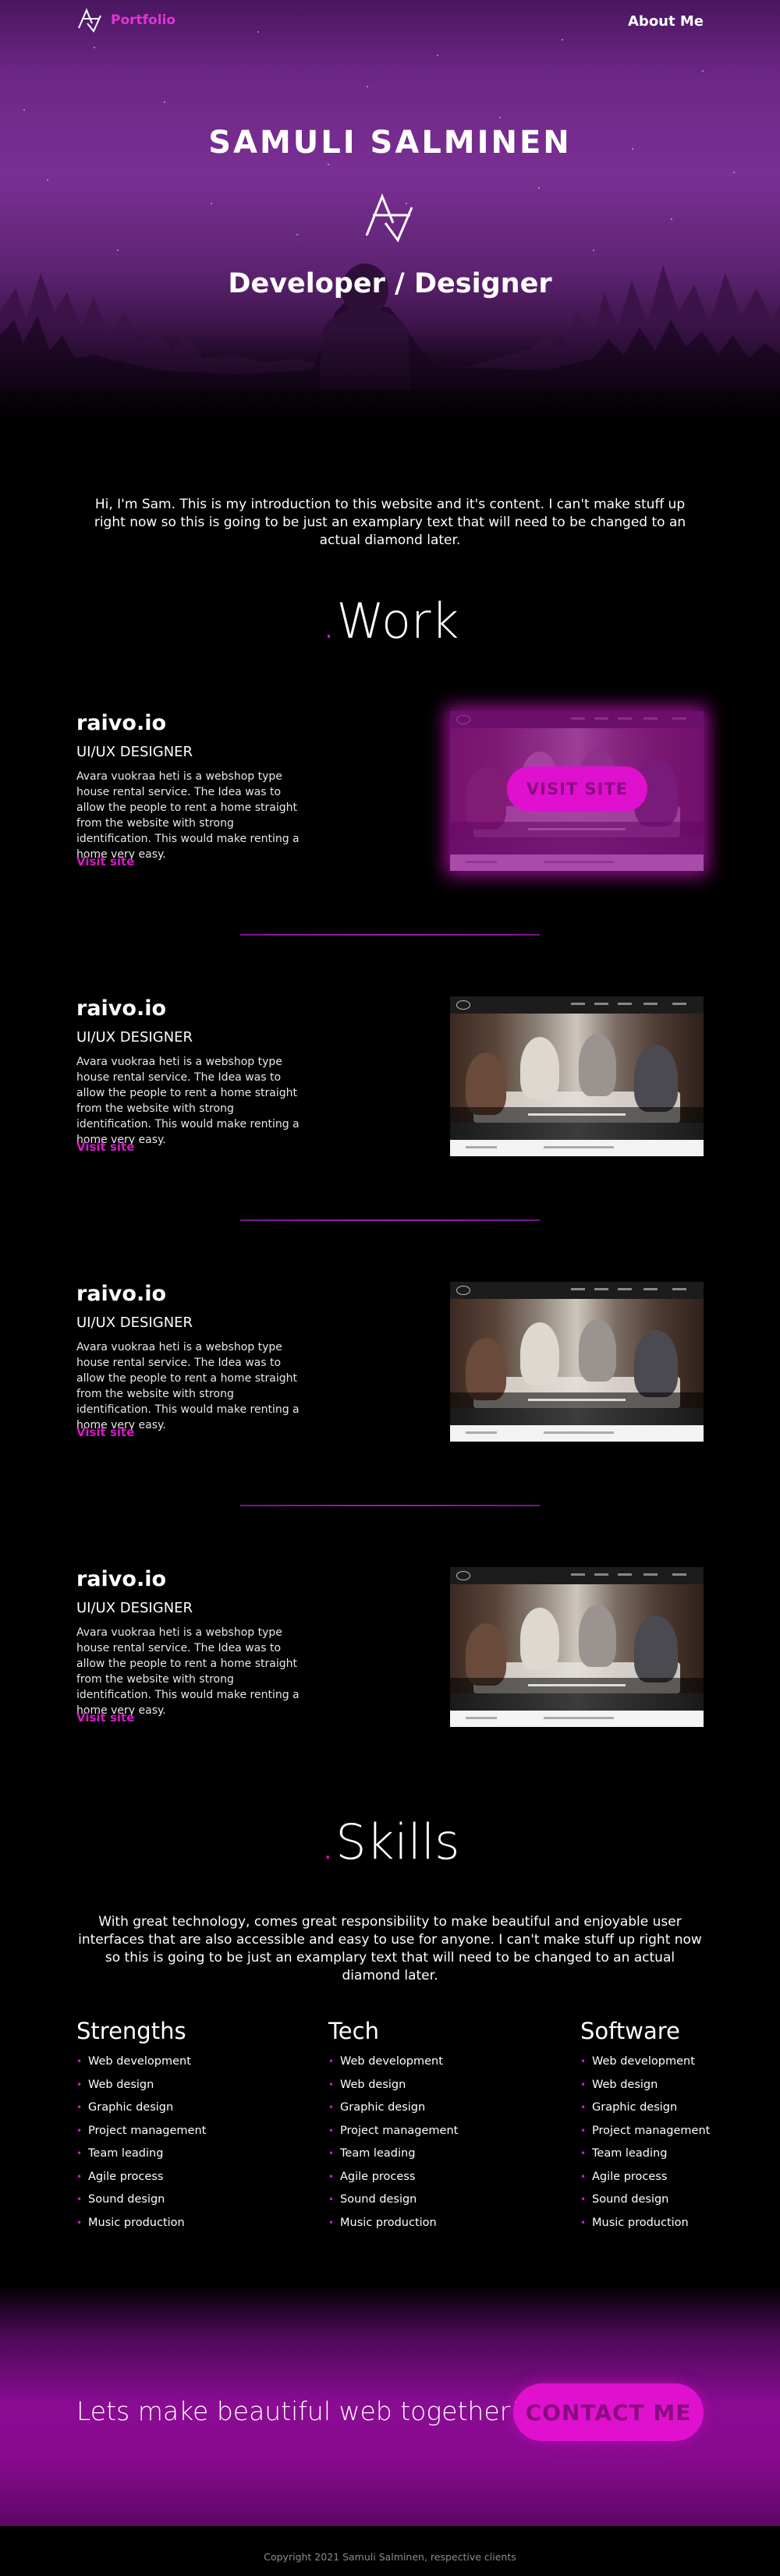  I want to click on skill-list-item: • Music production, so click(666, 2226).